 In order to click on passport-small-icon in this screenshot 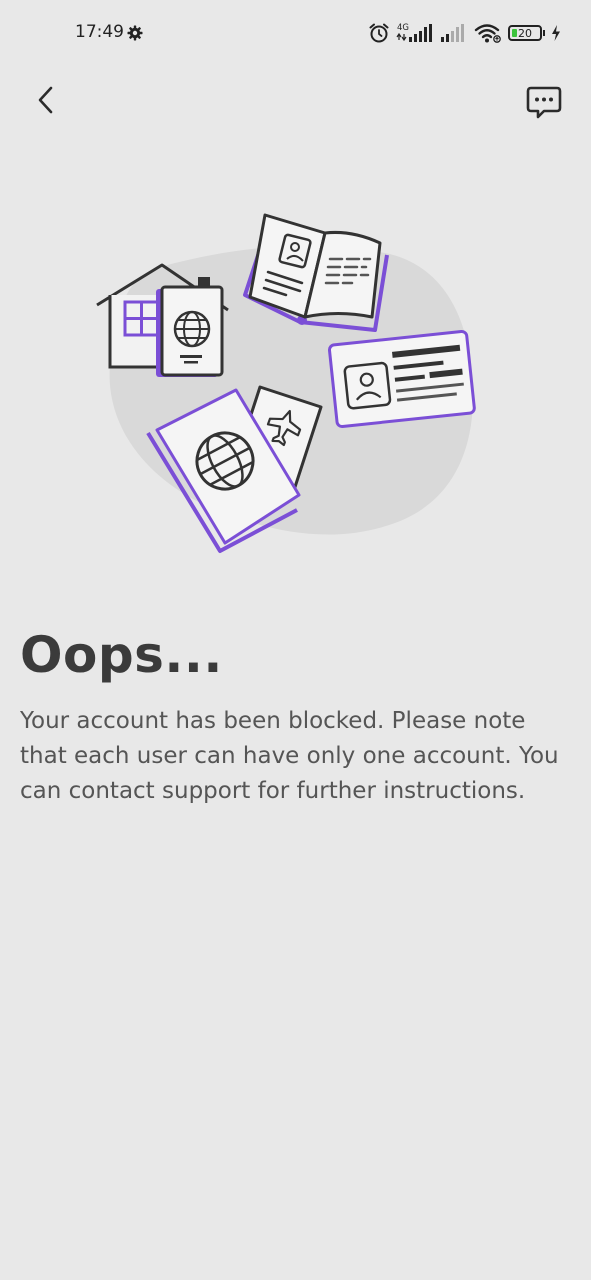, I will do `click(190, 331)`.